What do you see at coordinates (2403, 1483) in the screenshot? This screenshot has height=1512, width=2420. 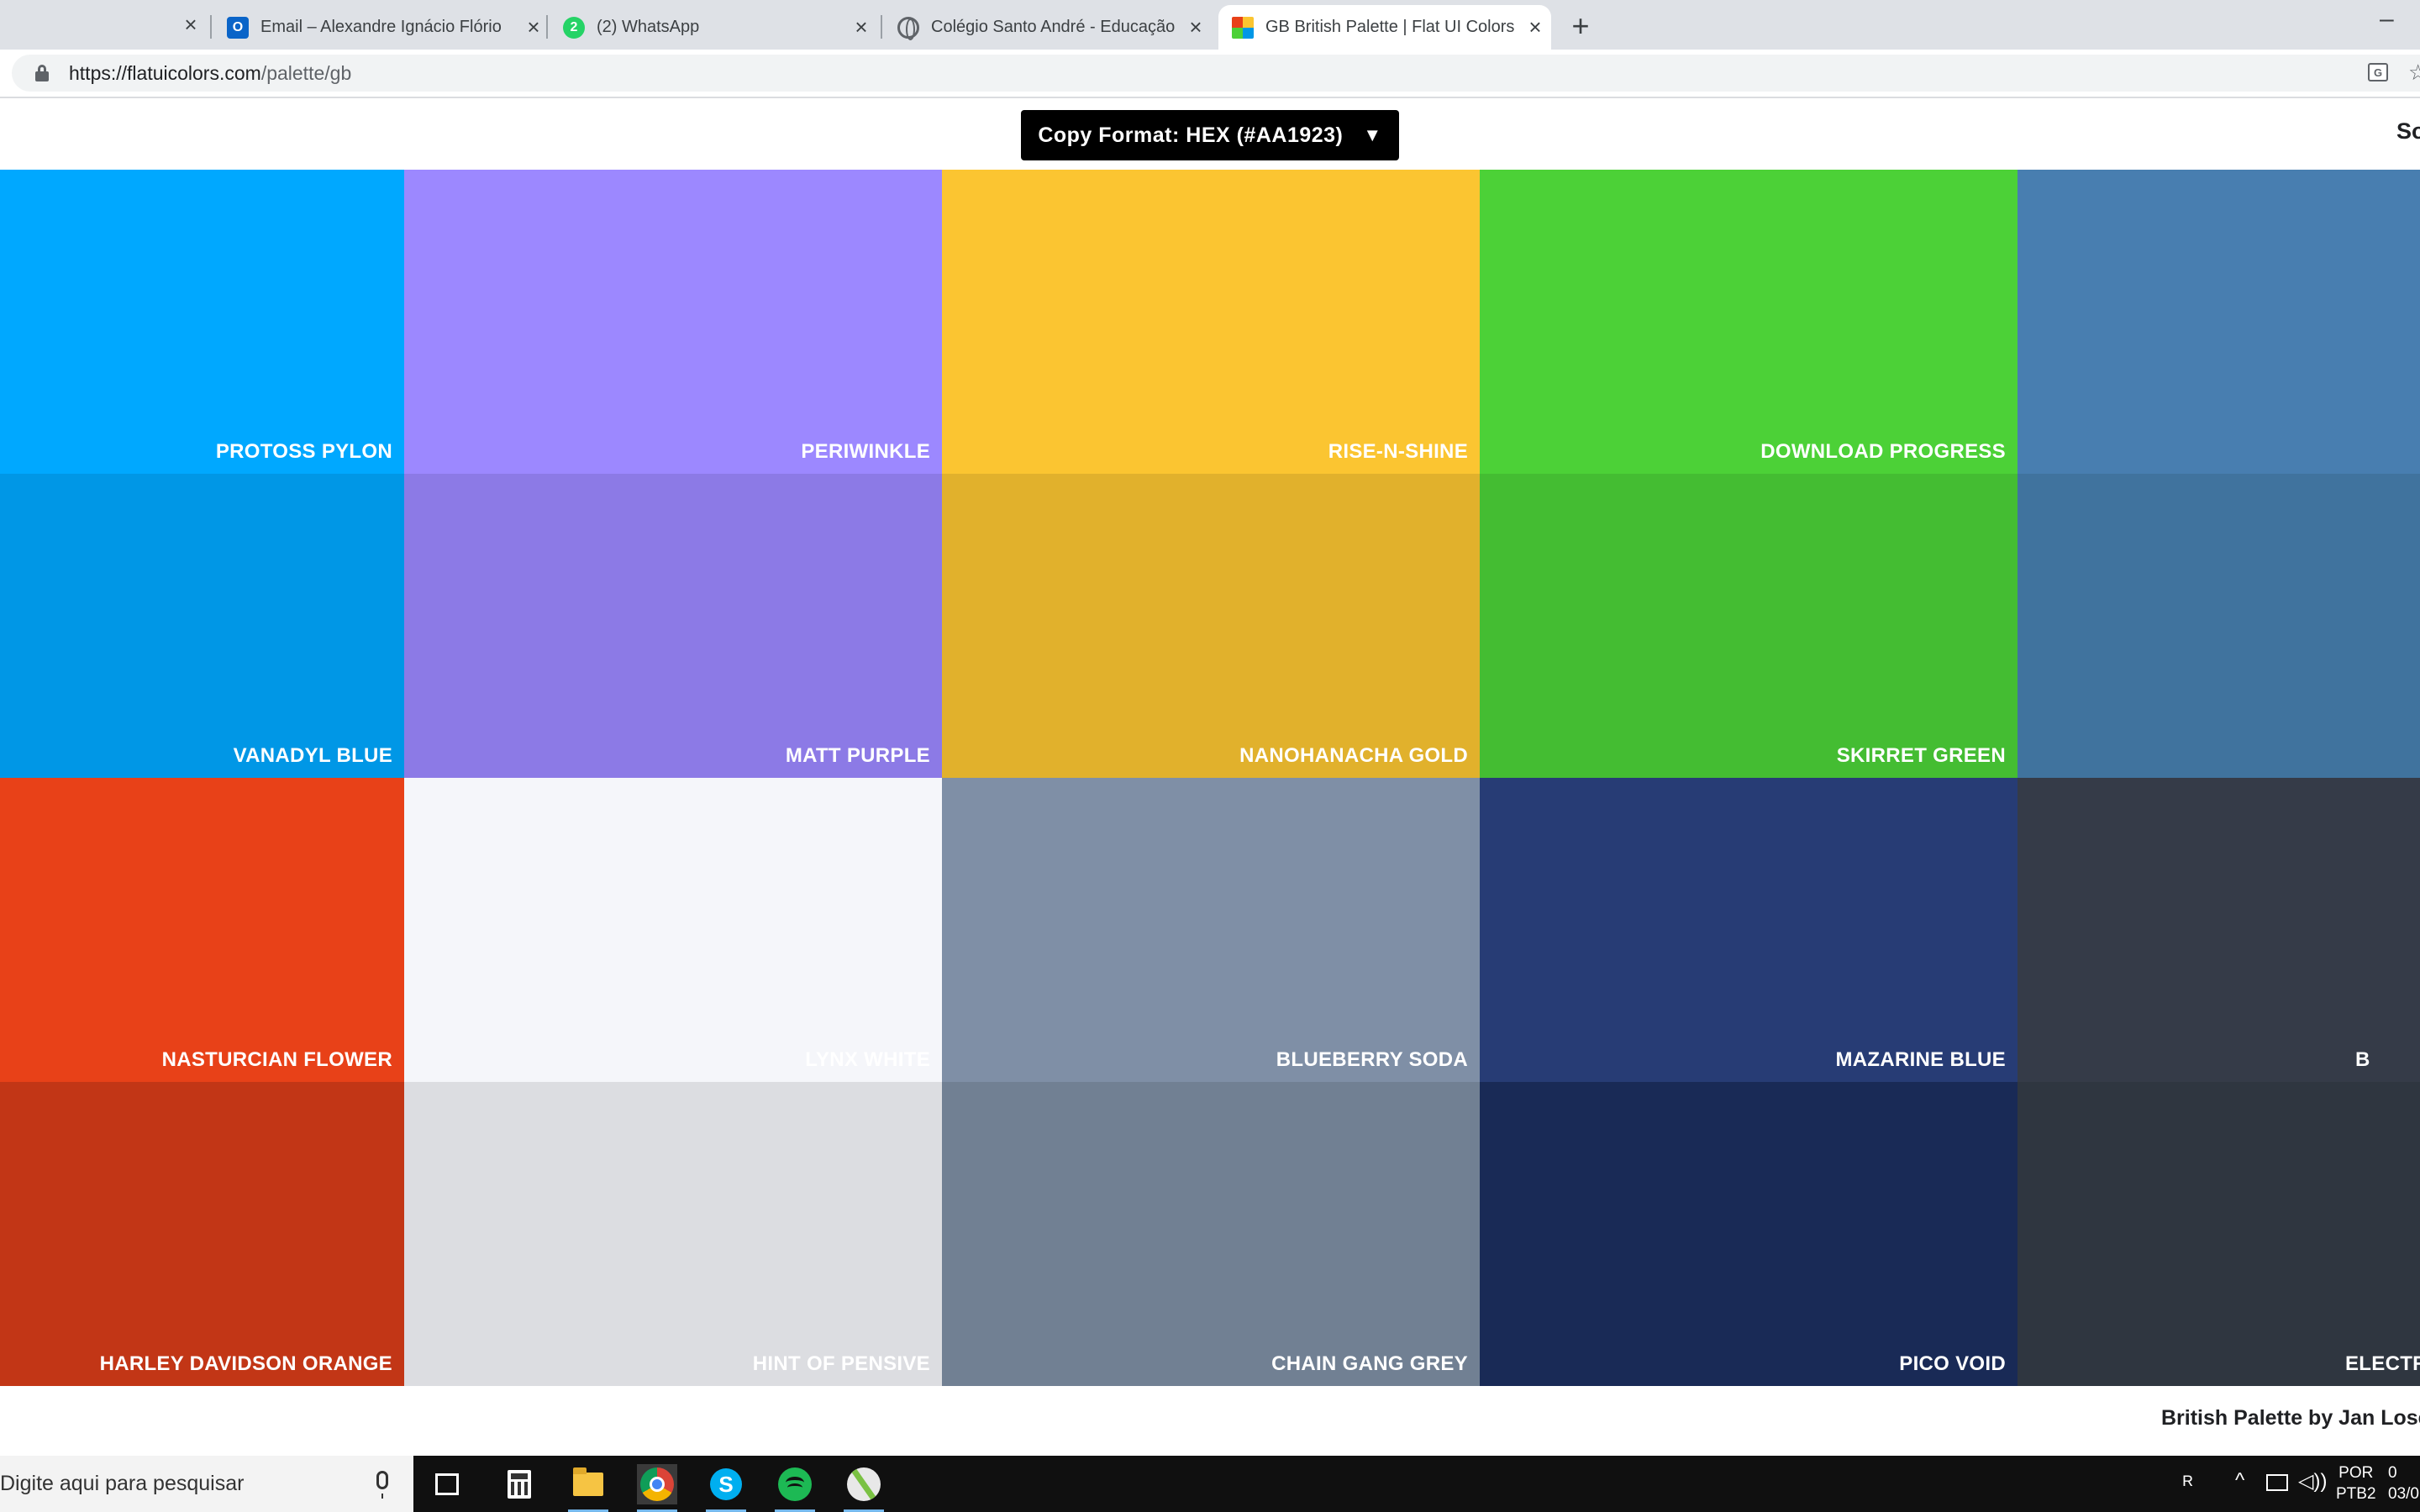 I see `clock: 0 03/0` at bounding box center [2403, 1483].